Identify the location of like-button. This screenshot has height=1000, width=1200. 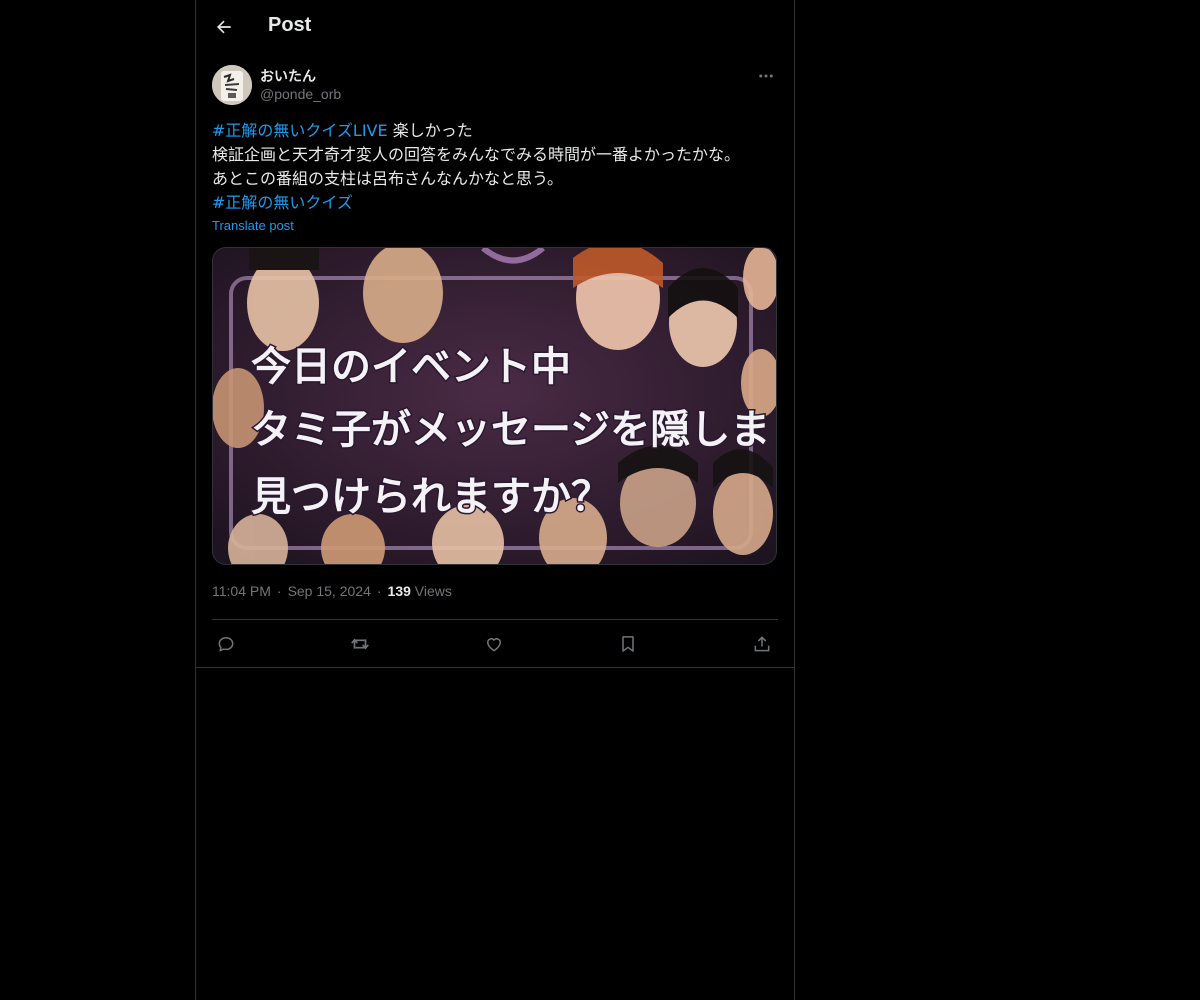
(494, 644).